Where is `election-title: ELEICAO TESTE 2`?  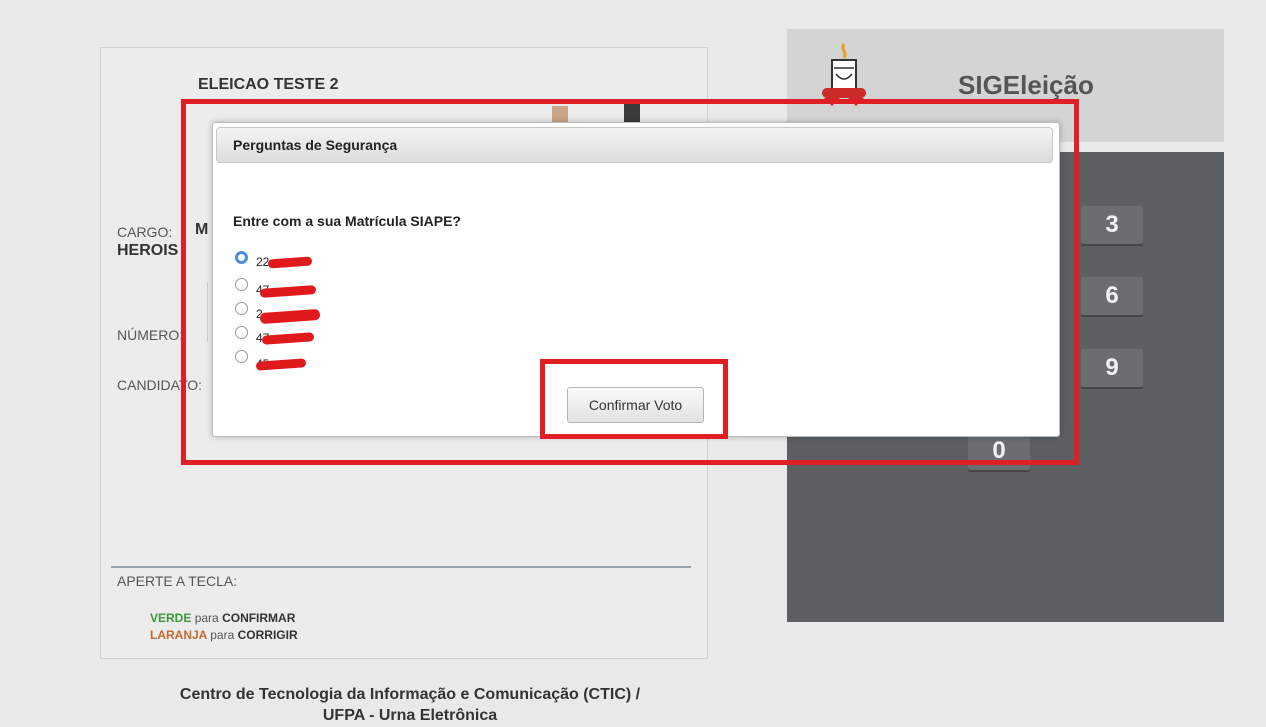
election-title: ELEICAO TESTE 2 is located at coordinates (268, 84).